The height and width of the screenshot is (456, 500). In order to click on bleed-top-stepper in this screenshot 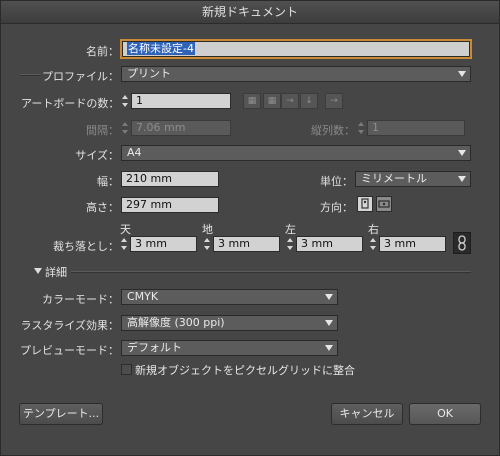, I will do `click(124, 244)`.